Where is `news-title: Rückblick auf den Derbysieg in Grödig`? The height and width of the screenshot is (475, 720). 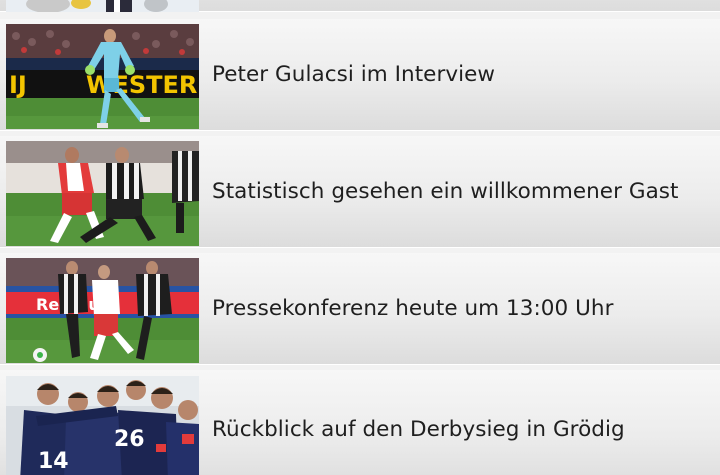 news-title: Rückblick auf den Derbysieg in Grödig is located at coordinates (418, 429).